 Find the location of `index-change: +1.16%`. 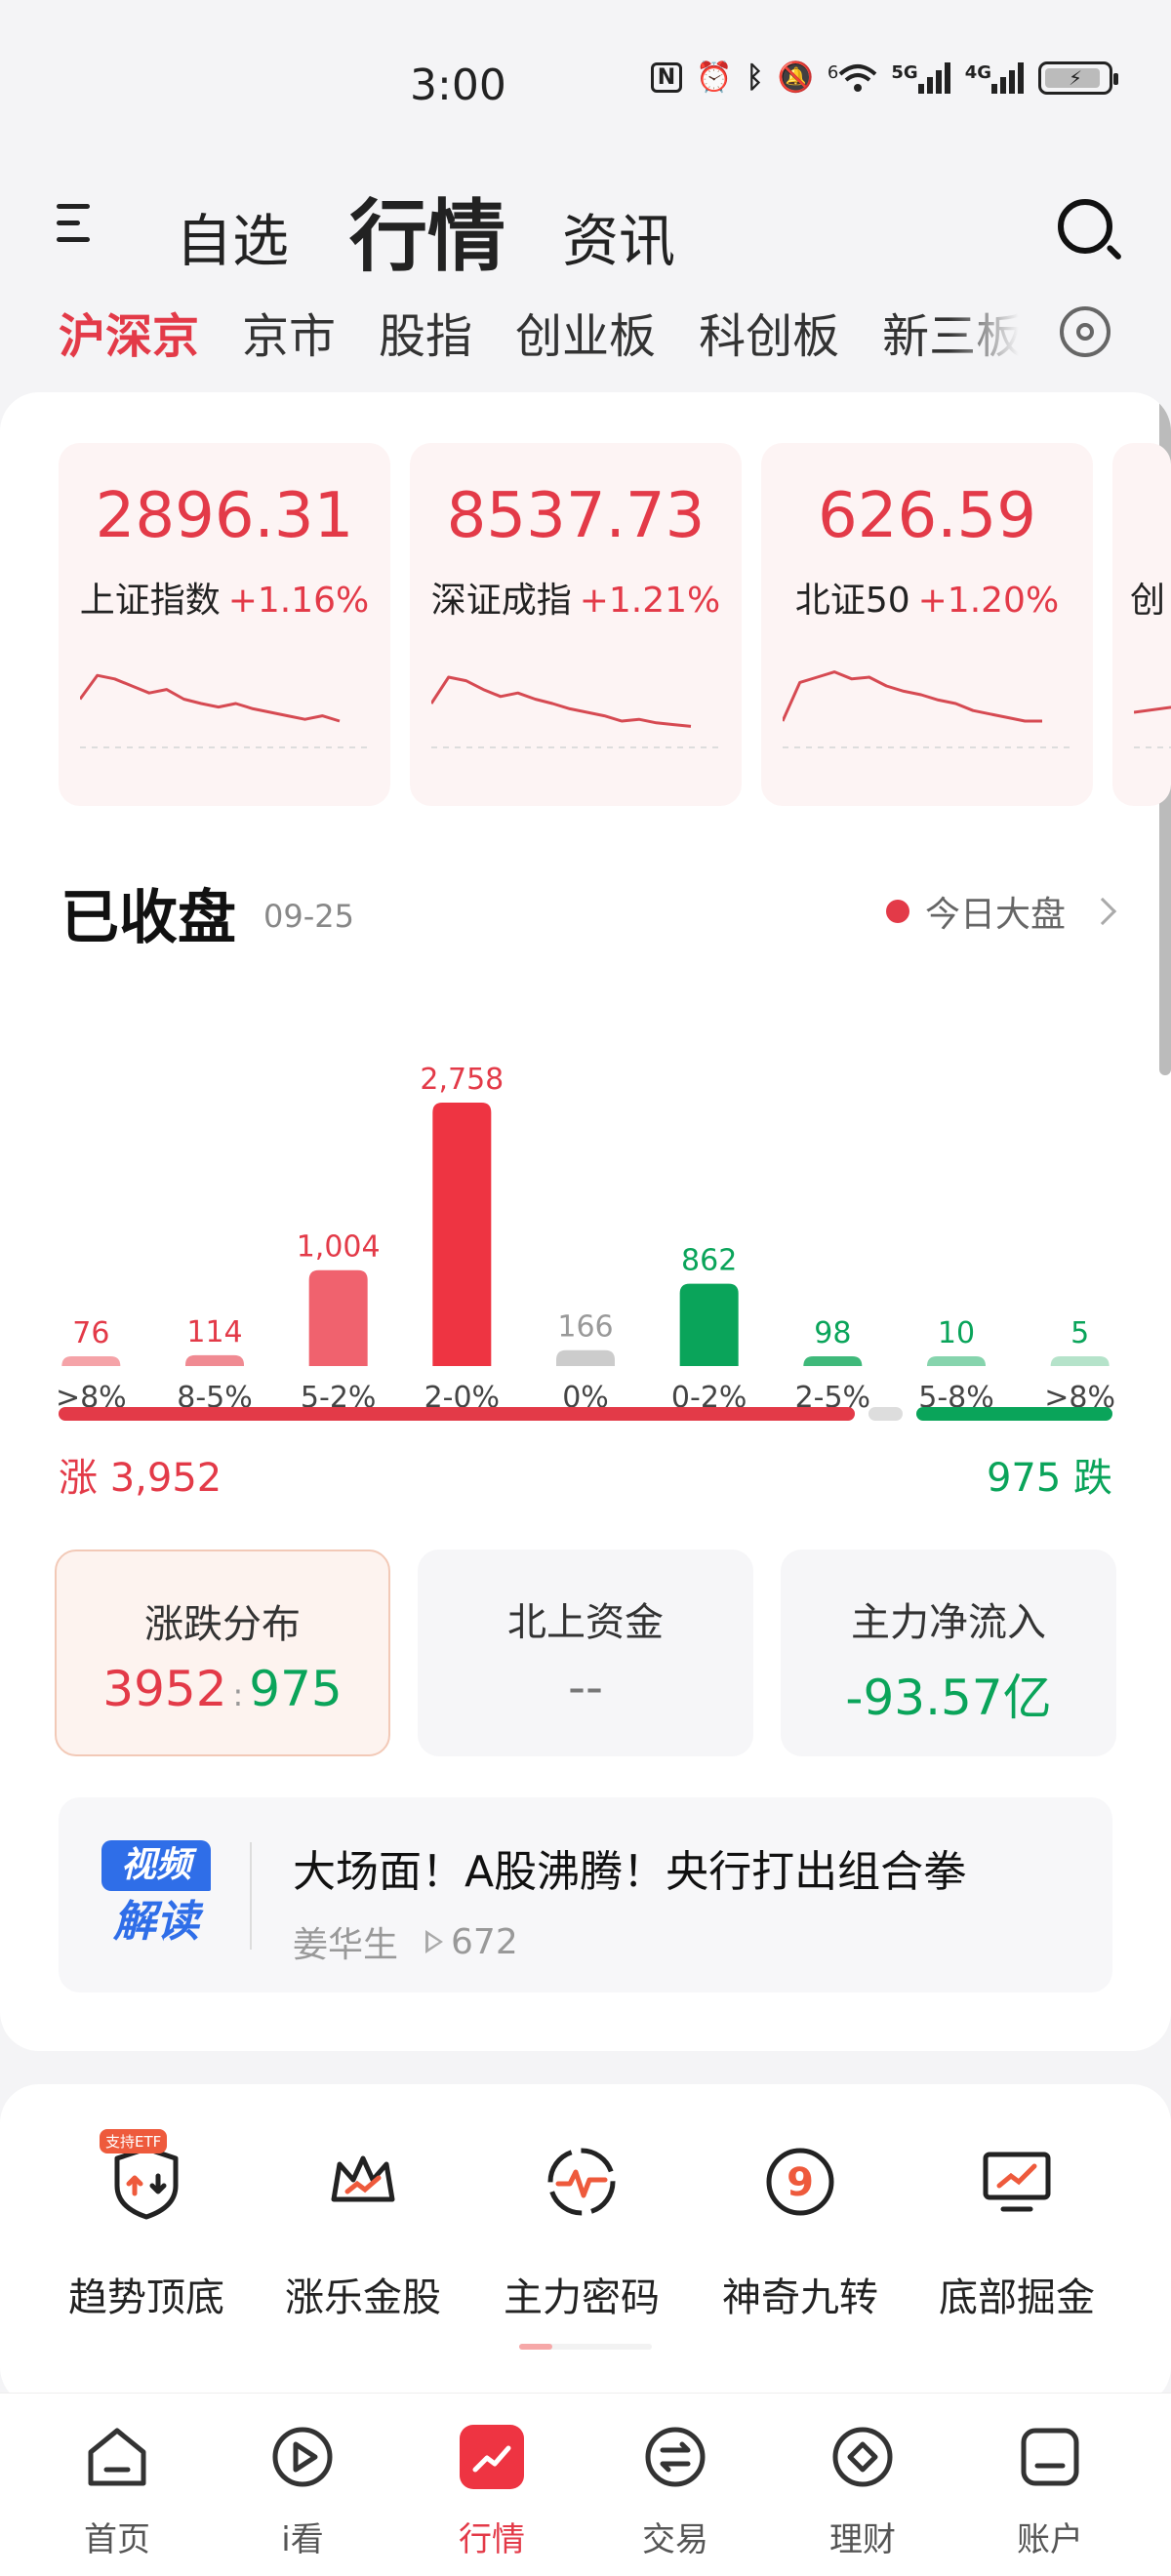

index-change: +1.16% is located at coordinates (298, 601).